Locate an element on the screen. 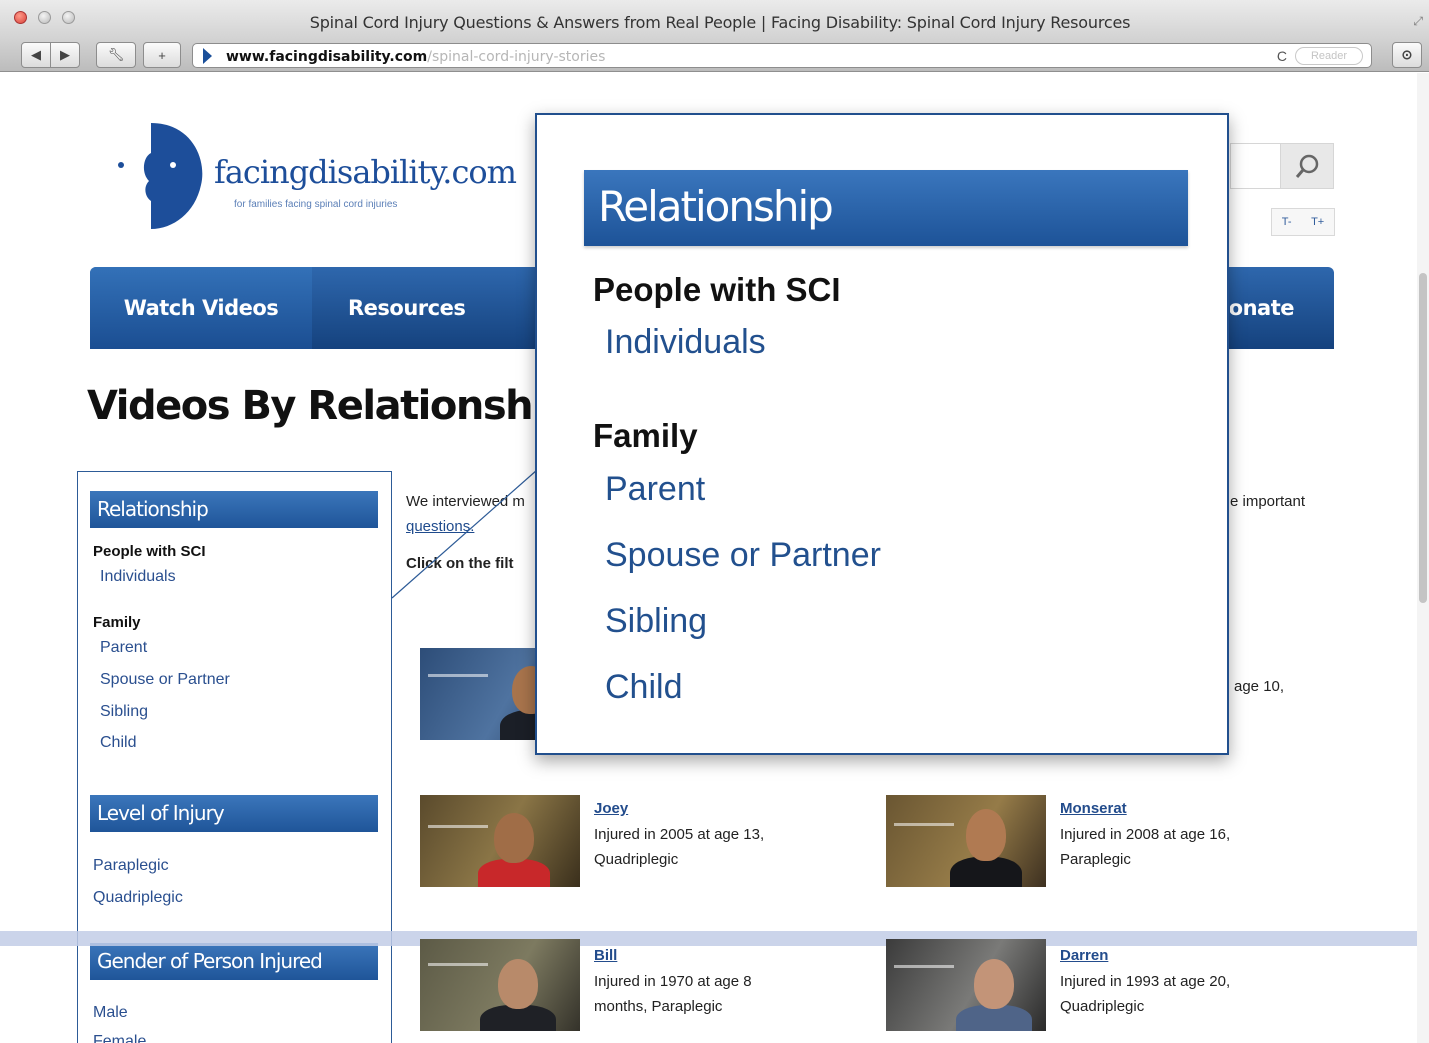 This screenshot has height=1043, width=1429. page-scrollbar is located at coordinates (1423, 558).